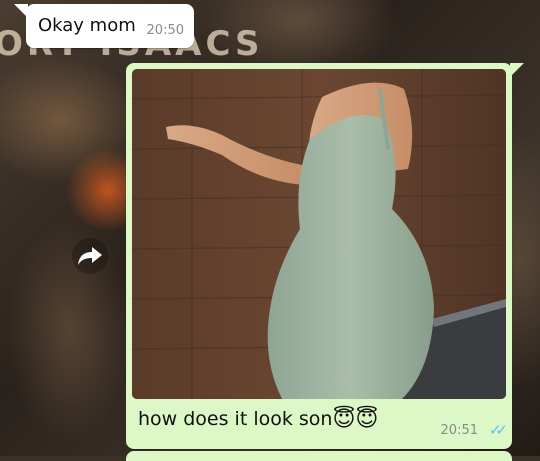  I want to click on message-text: how does it look son😇😇, so click(258, 419).